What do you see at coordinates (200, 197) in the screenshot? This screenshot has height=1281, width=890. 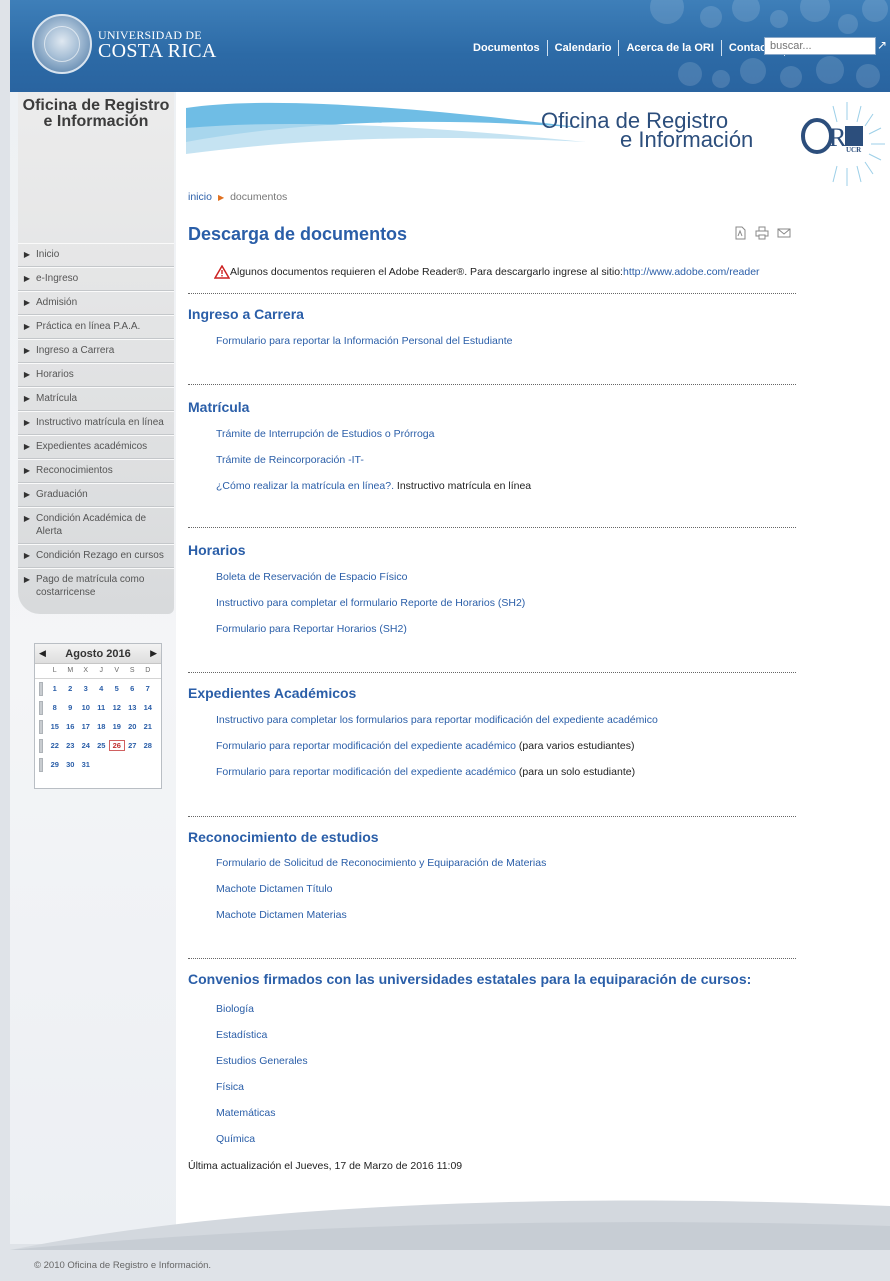 I see `breadcrumb-home-link: inicio` at bounding box center [200, 197].